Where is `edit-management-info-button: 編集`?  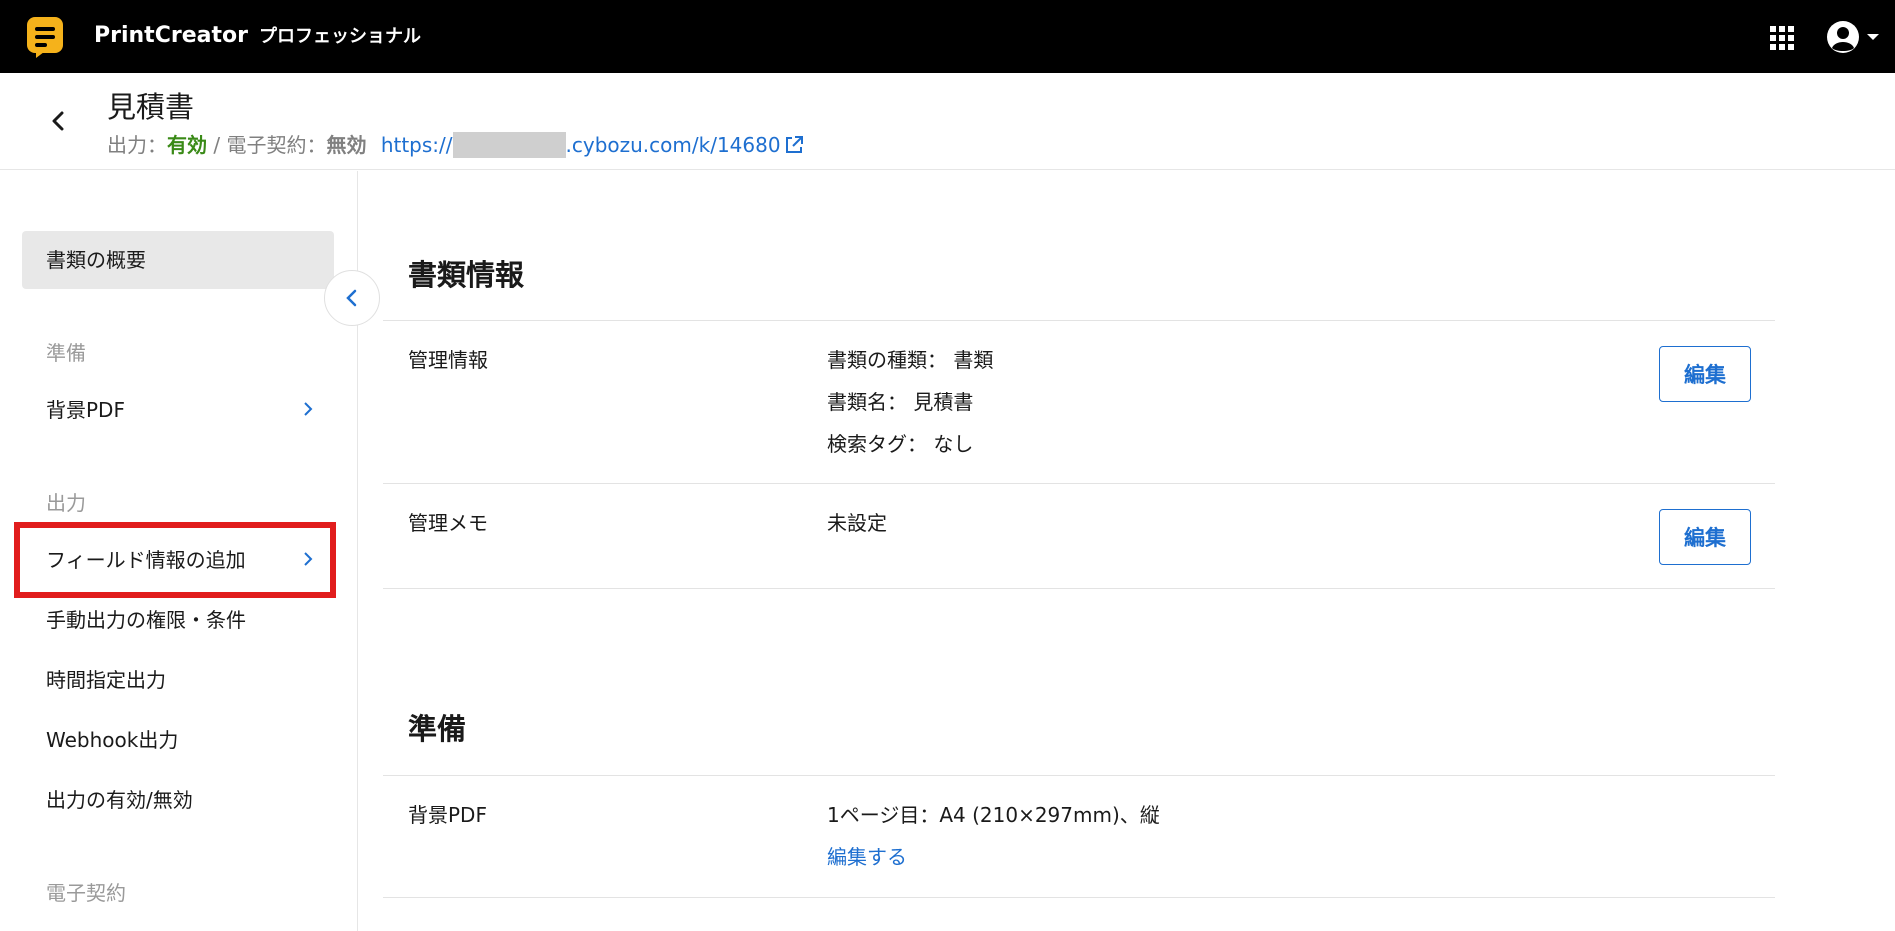 edit-management-info-button: 編集 is located at coordinates (1705, 374).